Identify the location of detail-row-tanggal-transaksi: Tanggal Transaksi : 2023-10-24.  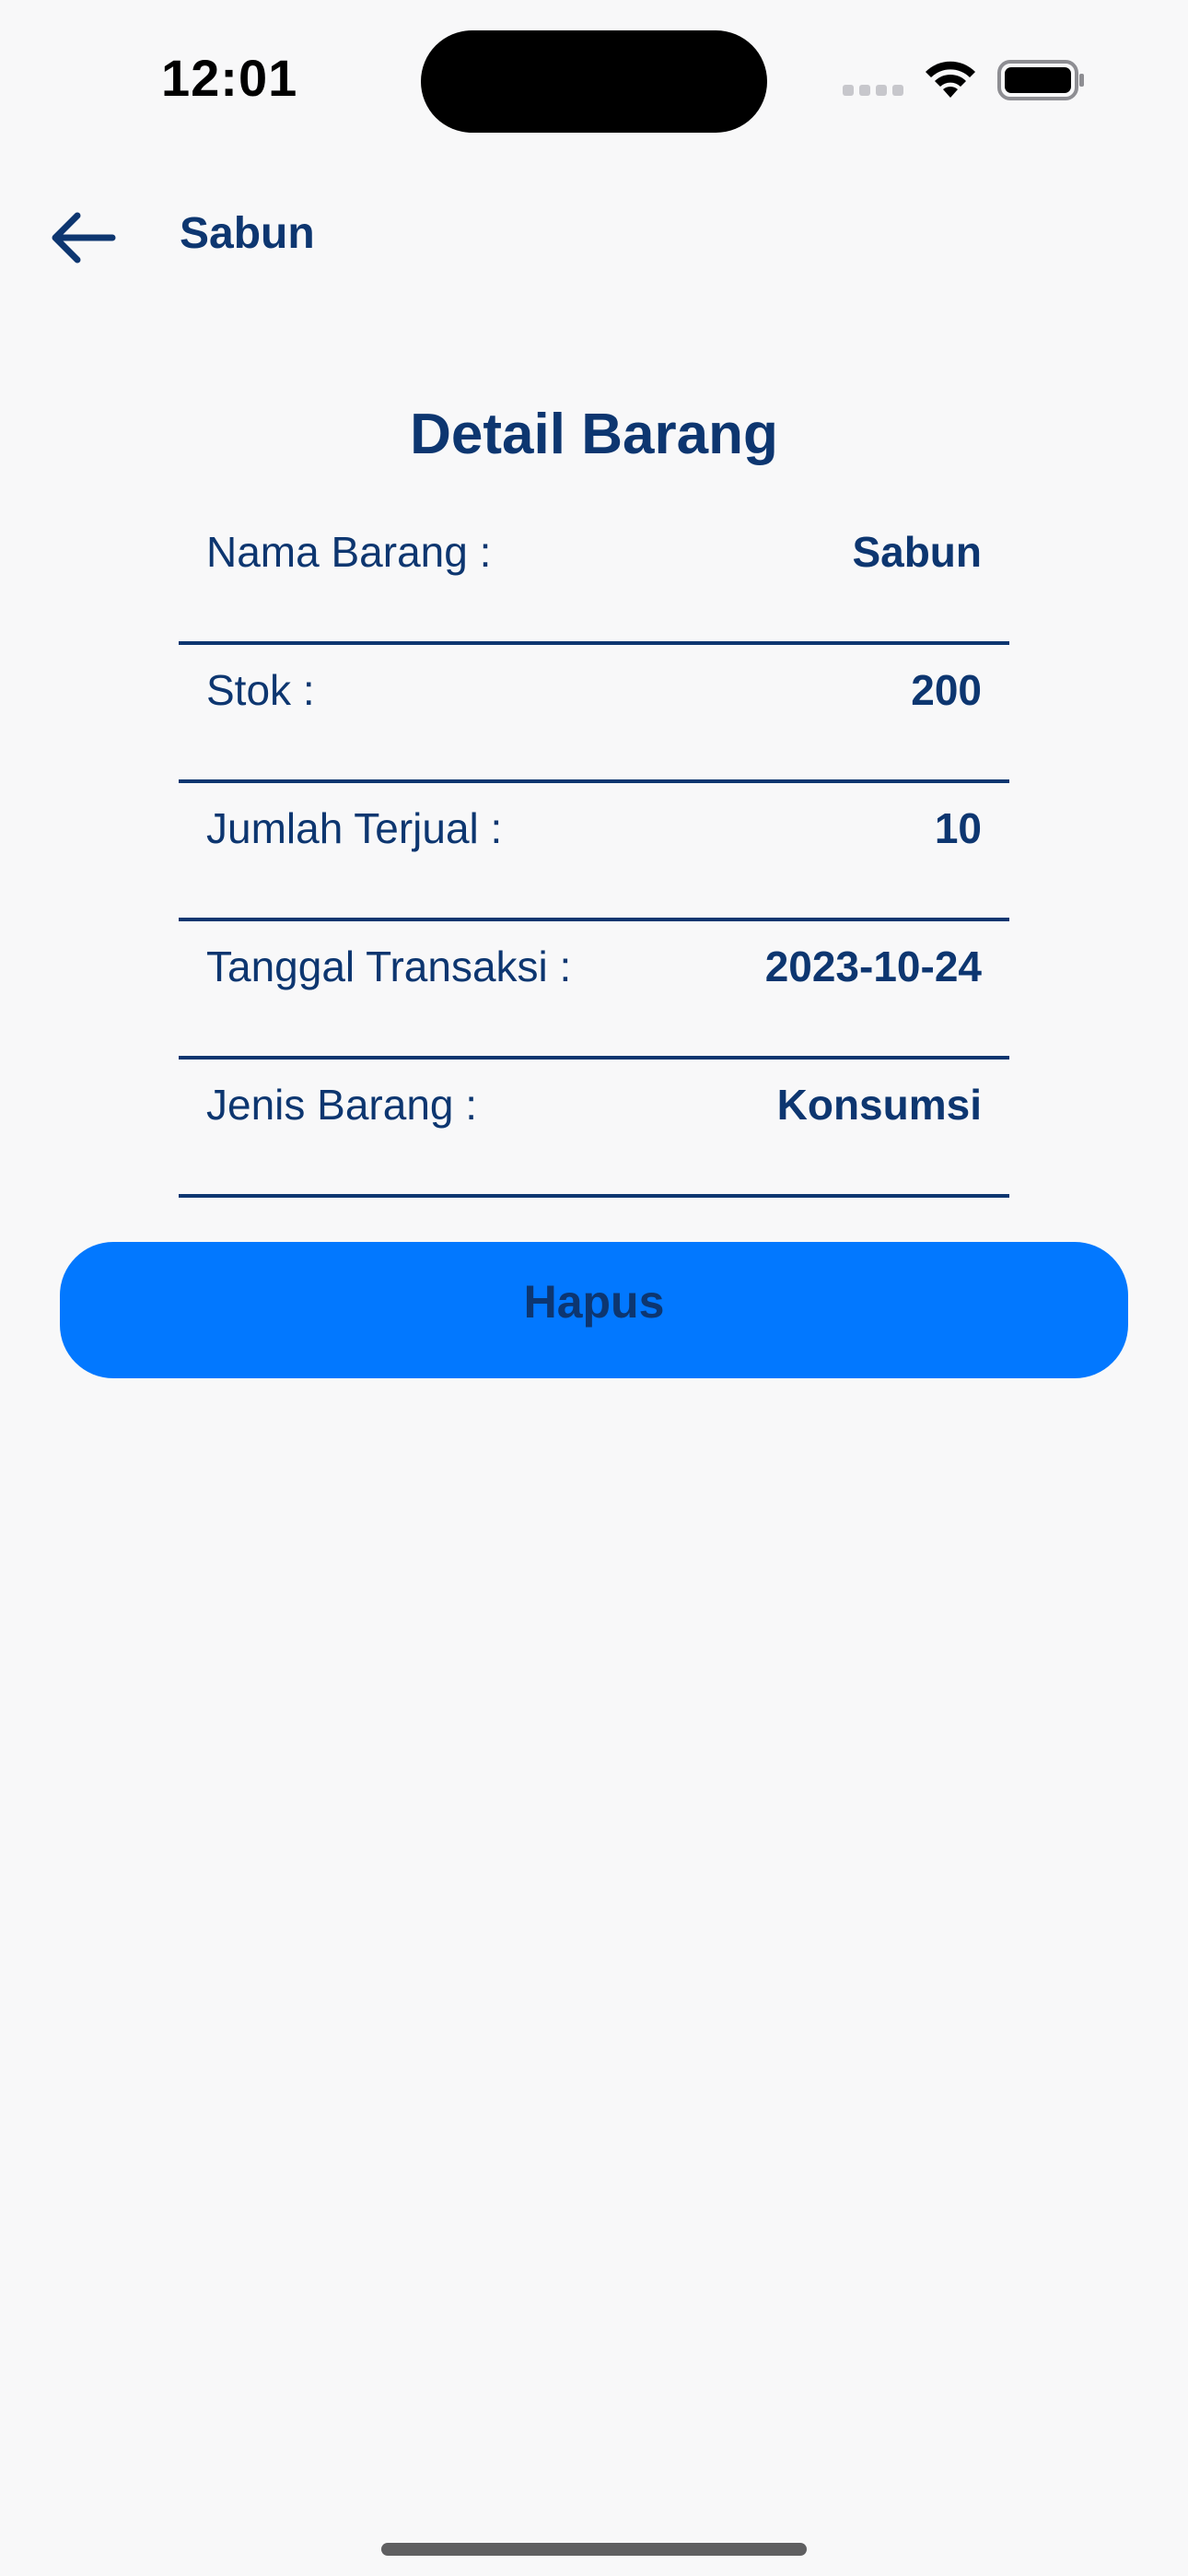
(594, 990).